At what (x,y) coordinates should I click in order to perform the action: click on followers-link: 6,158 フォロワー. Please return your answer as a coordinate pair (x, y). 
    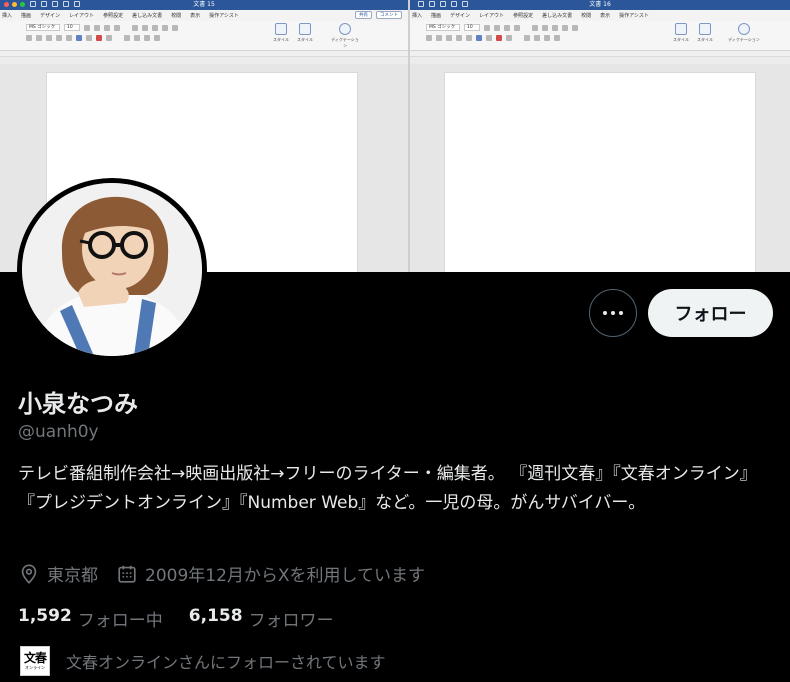
    Looking at the image, I should click on (261, 618).